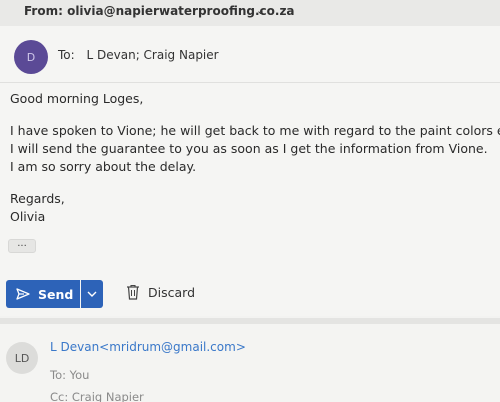 This screenshot has width=500, height=402. Describe the element at coordinates (260, 10) in the screenshot. I see `chevron-down-icon: ⌄` at that location.